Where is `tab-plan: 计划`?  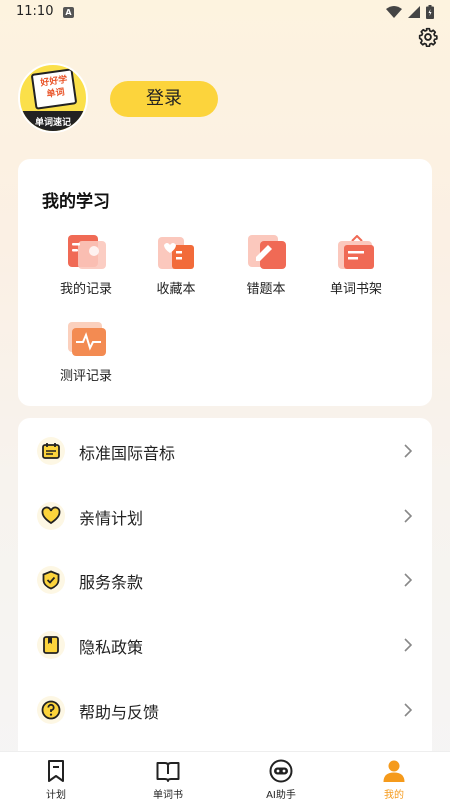
tab-plan: 计划 is located at coordinates (56, 776).